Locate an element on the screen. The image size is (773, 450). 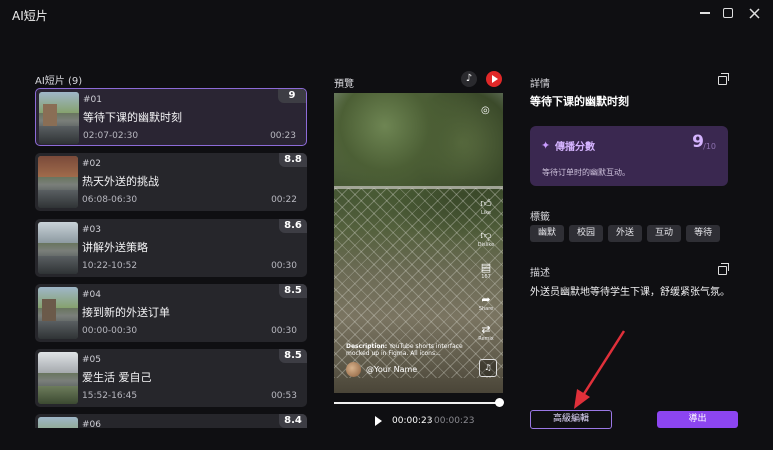
tags-header: 標籤 is located at coordinates (540, 217).